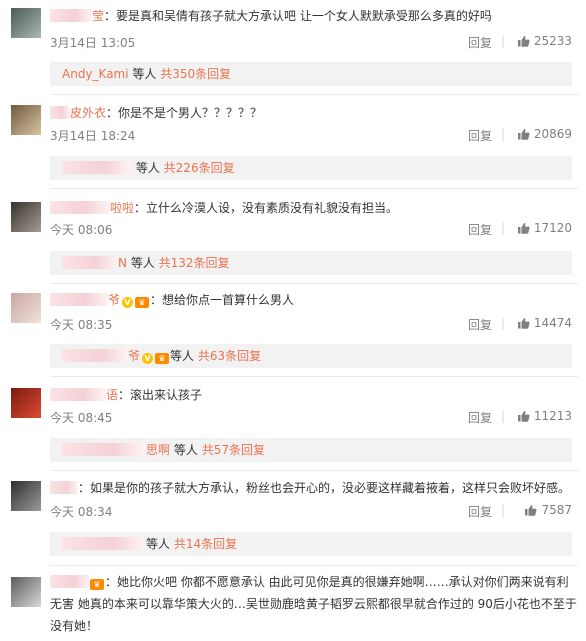 This screenshot has width=586, height=641. Describe the element at coordinates (311, 511) in the screenshot. I see `comment-meta: 今天 08:34 回复 | 7587` at that location.